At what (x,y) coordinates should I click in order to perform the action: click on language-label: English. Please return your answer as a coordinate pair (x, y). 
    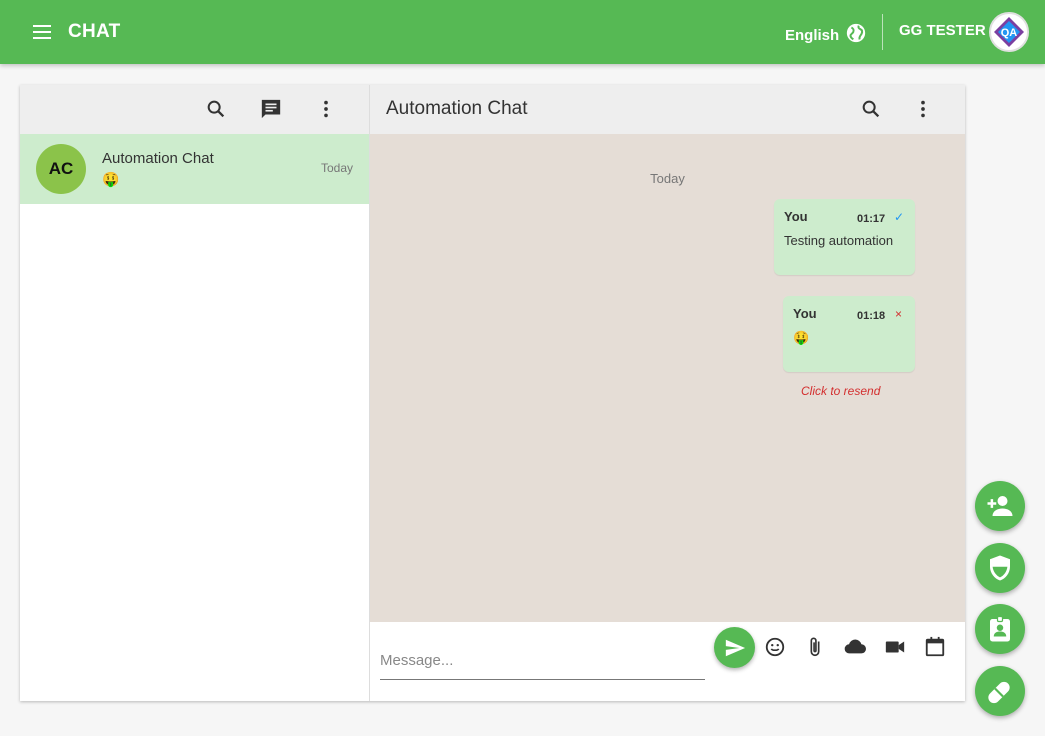
    Looking at the image, I should click on (812, 35).